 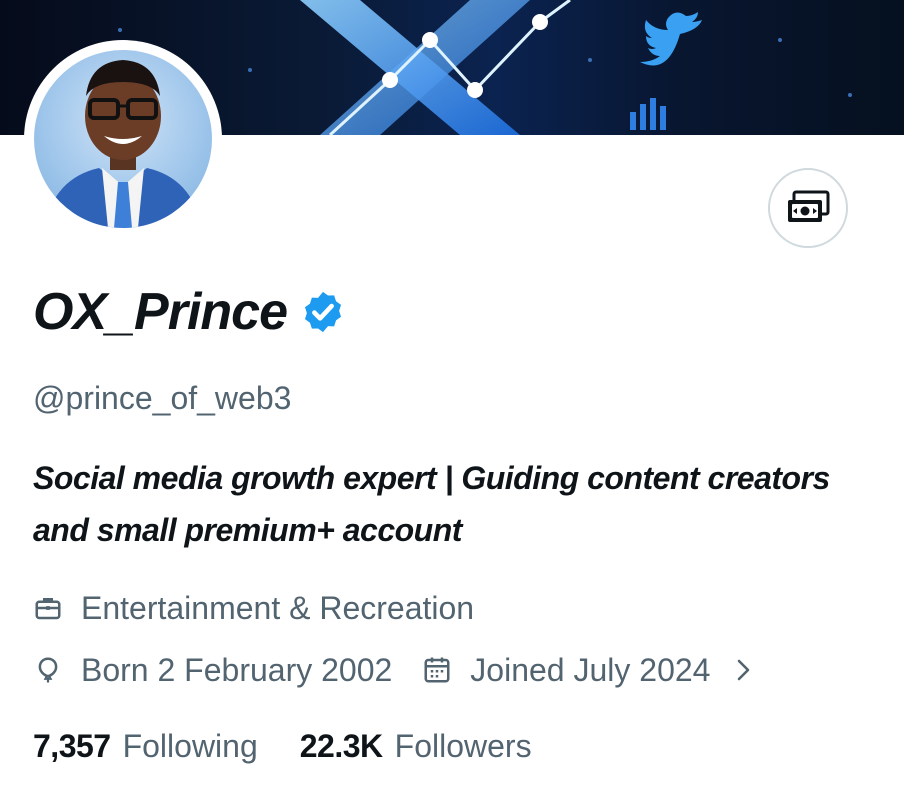 I want to click on category-label: Entertainment & Recreation, so click(x=278, y=607).